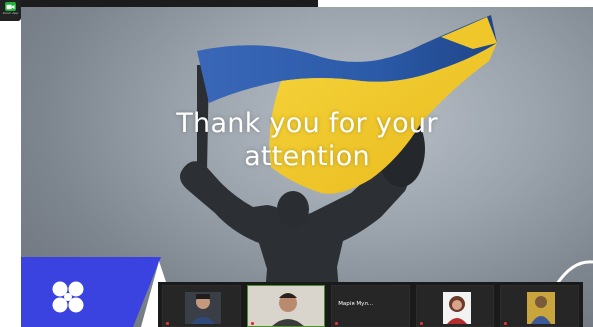 The height and width of the screenshot is (327, 593). Describe the element at coordinates (68, 297) in the screenshot. I see `company-logo-icon` at that location.